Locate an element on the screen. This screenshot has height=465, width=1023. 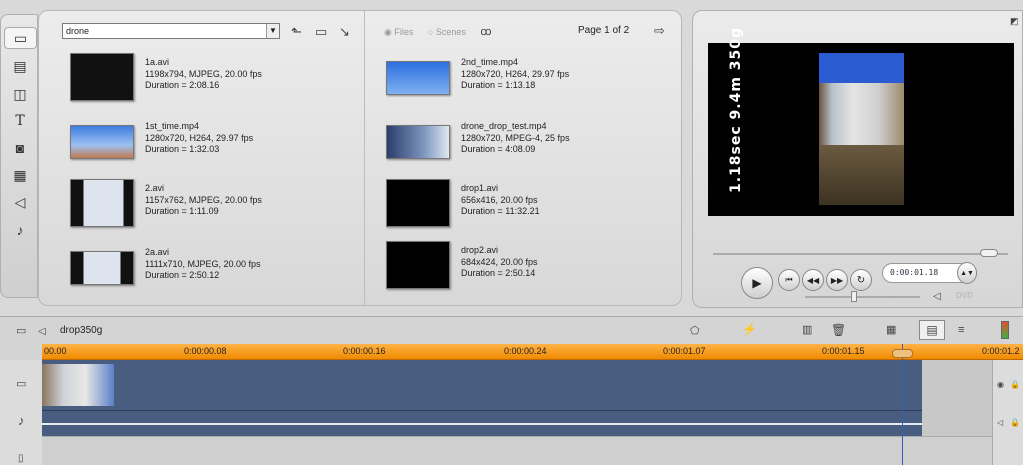
clip-duration: Duration = 2:50.14 is located at coordinates (498, 273).